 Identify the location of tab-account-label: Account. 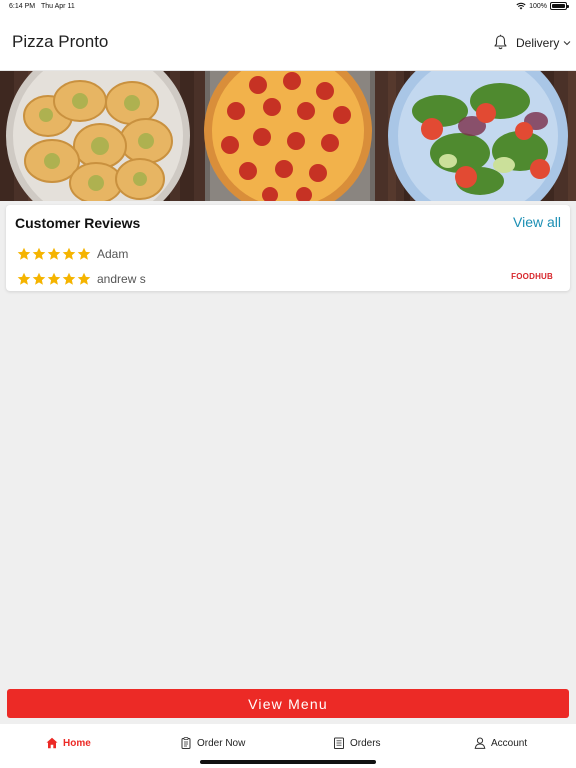
(509, 743).